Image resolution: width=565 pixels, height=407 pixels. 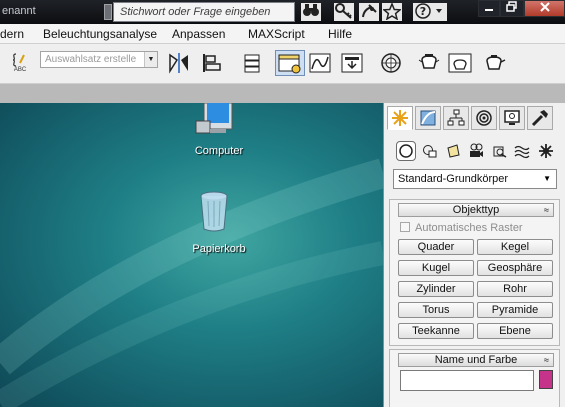 I want to click on selection-set-placeholder: Auswahlsatz erstelle, so click(x=91, y=59).